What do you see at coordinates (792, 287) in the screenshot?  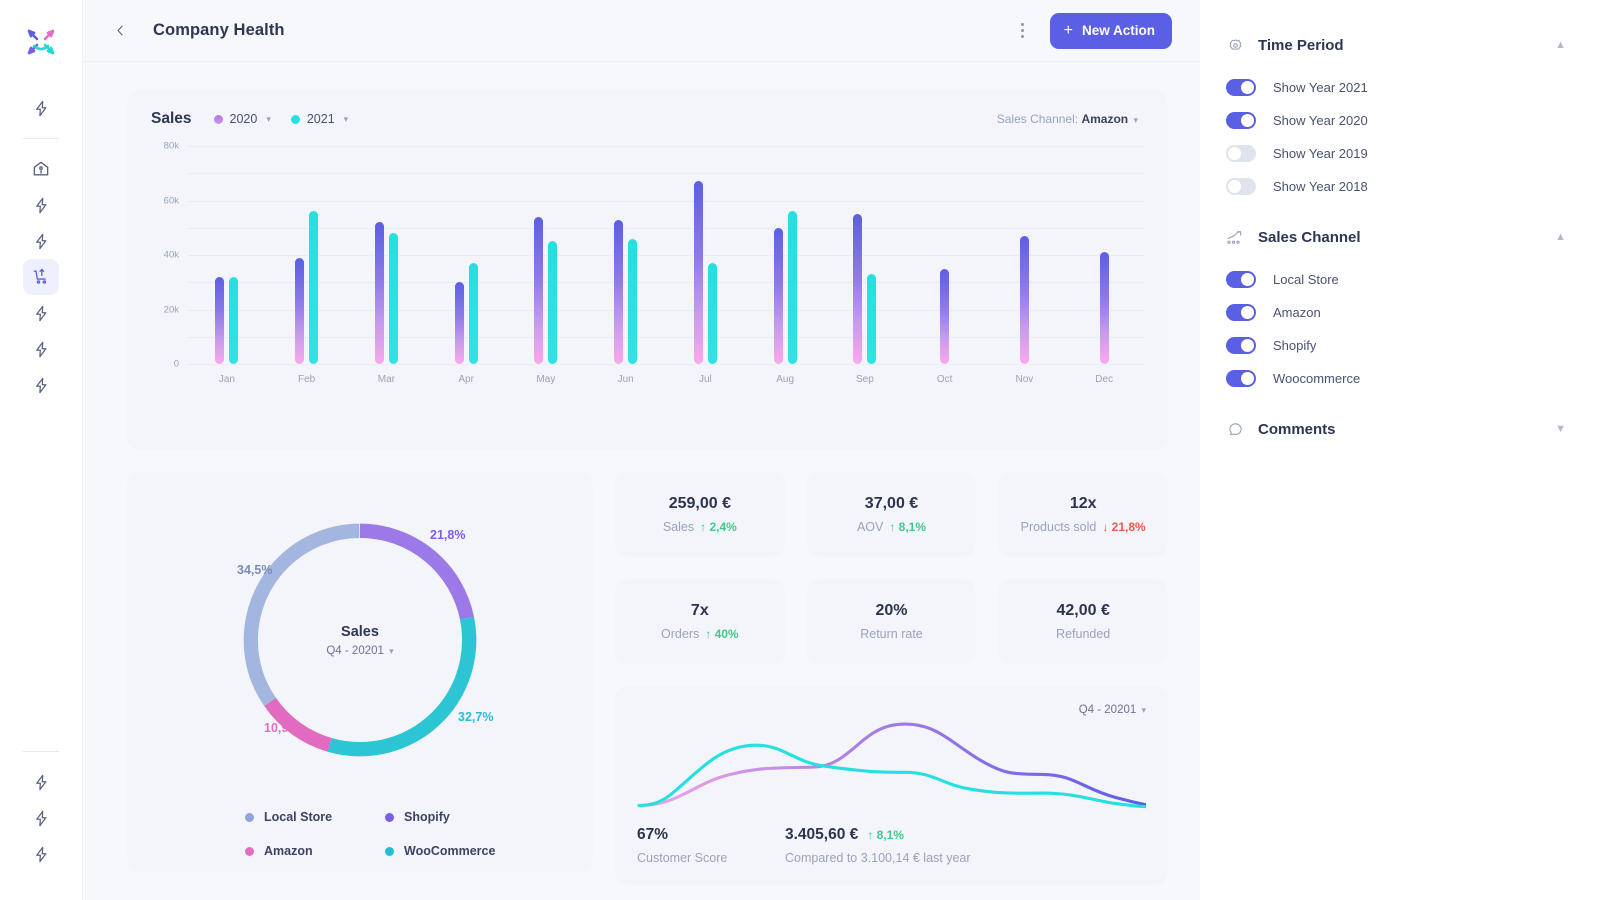 I see `bar-2021-Aug` at bounding box center [792, 287].